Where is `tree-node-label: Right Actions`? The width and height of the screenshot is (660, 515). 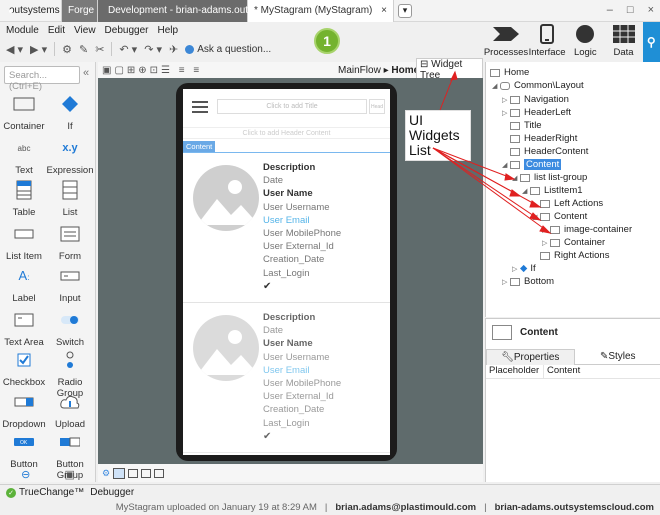
tree-node-label: Right Actions is located at coordinates (582, 255).